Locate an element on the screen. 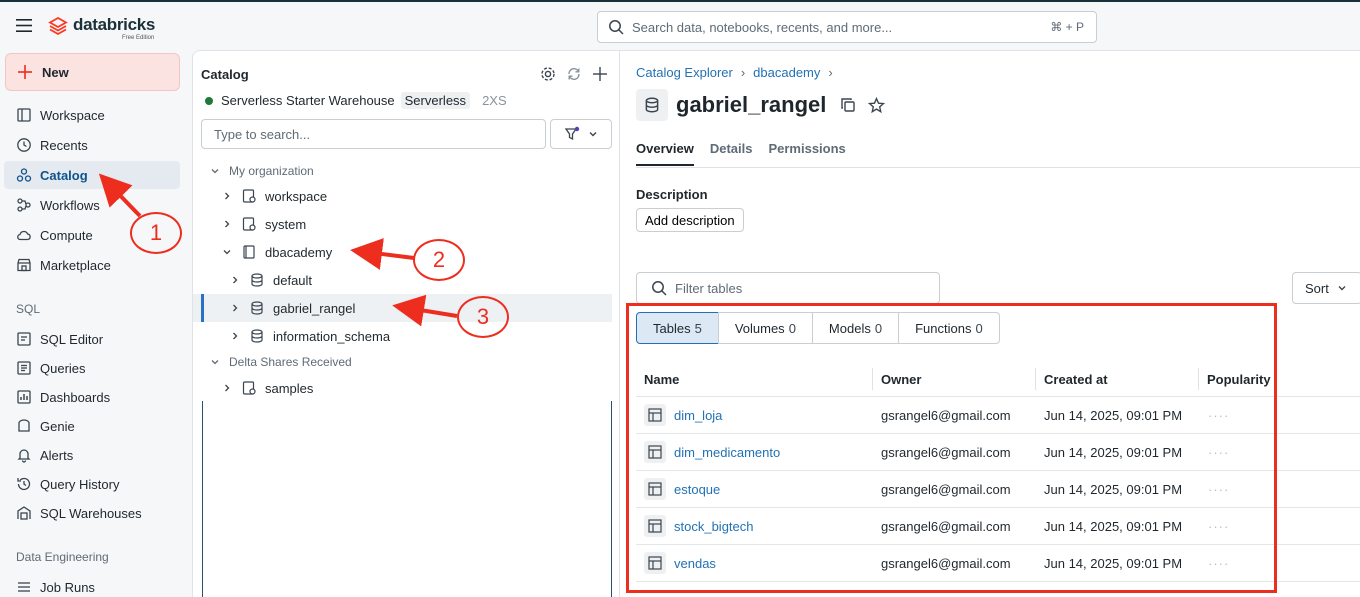 The width and height of the screenshot is (1360, 597). copy-icon is located at coordinates (848, 105).